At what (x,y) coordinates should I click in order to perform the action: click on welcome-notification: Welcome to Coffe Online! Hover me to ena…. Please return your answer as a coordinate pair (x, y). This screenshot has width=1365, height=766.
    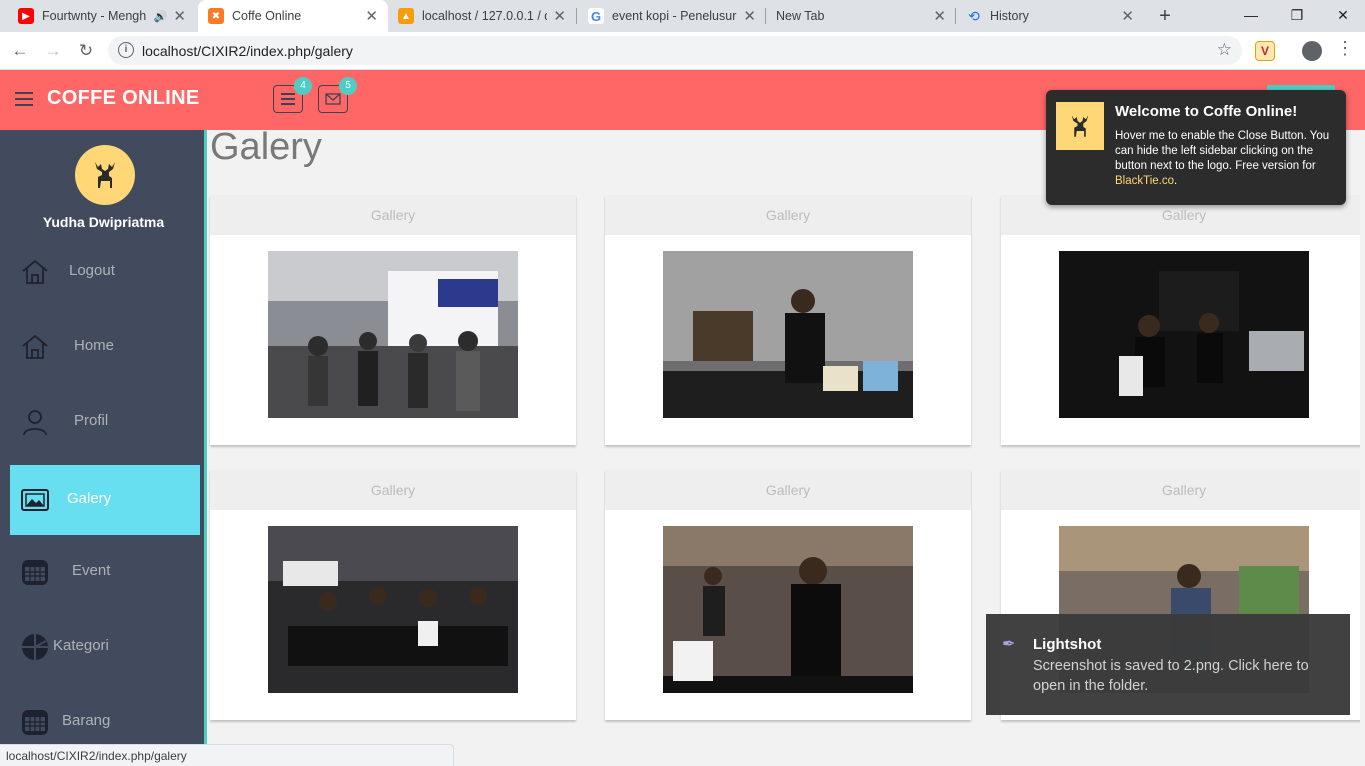
    Looking at the image, I should click on (1196, 147).